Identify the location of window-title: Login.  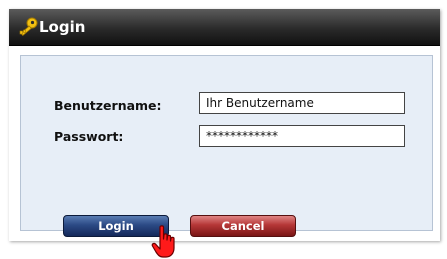
(62, 27).